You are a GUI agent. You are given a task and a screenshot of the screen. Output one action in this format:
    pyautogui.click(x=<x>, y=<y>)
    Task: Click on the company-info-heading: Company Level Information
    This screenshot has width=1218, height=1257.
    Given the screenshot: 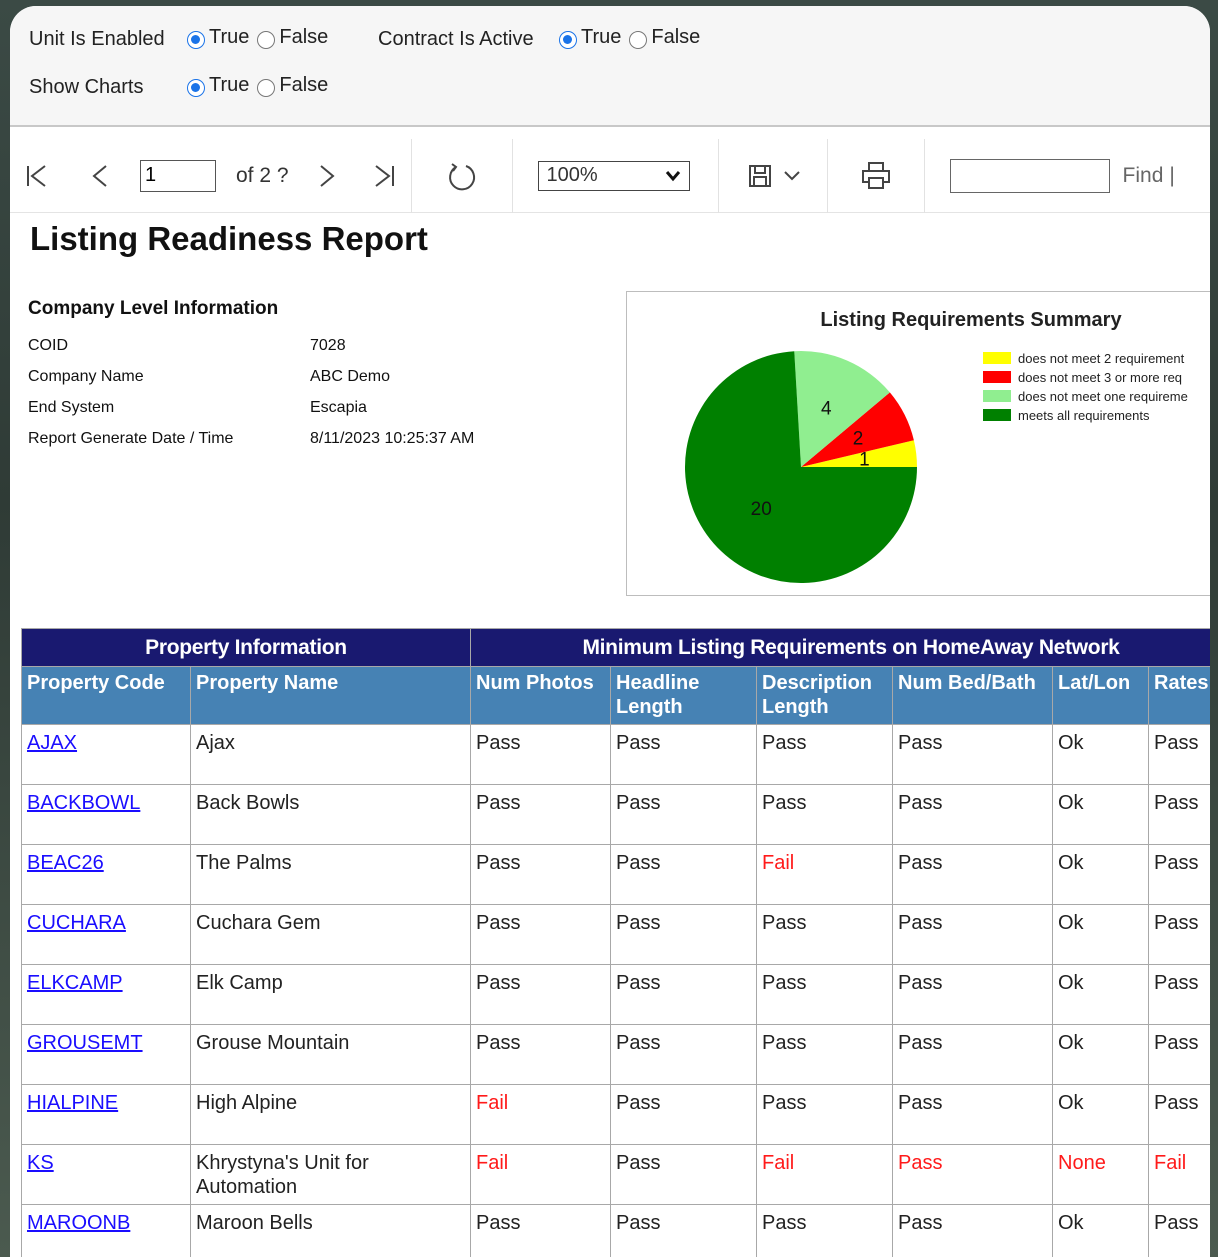 What is the action you would take?
    pyautogui.click(x=153, y=308)
    